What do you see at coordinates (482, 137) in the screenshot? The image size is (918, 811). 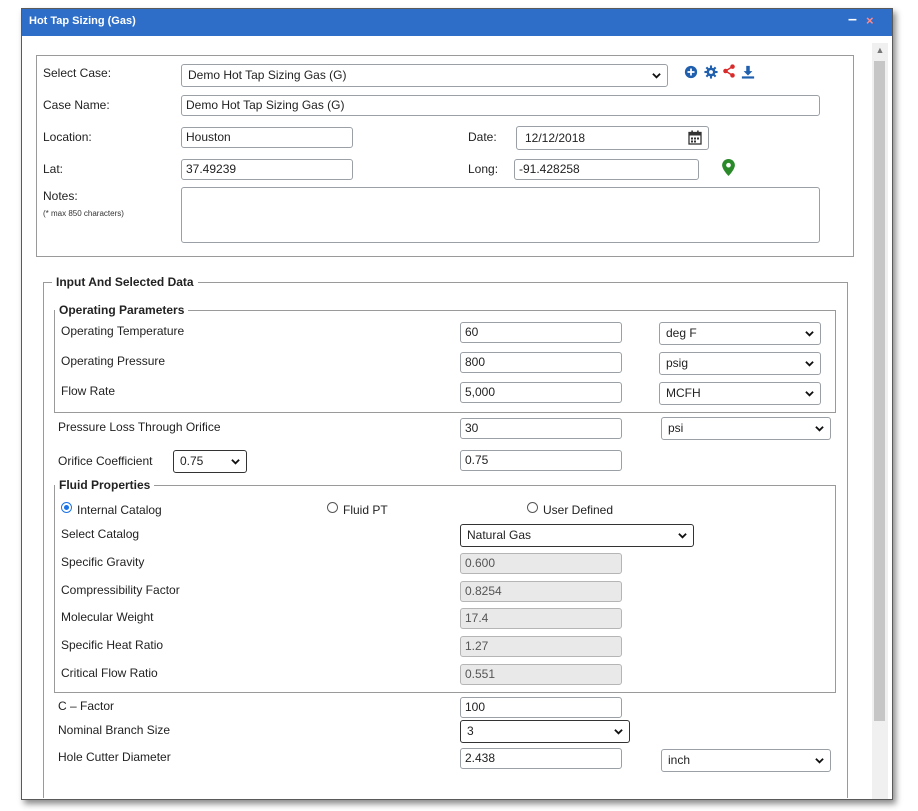 I see `date-label: Date:` at bounding box center [482, 137].